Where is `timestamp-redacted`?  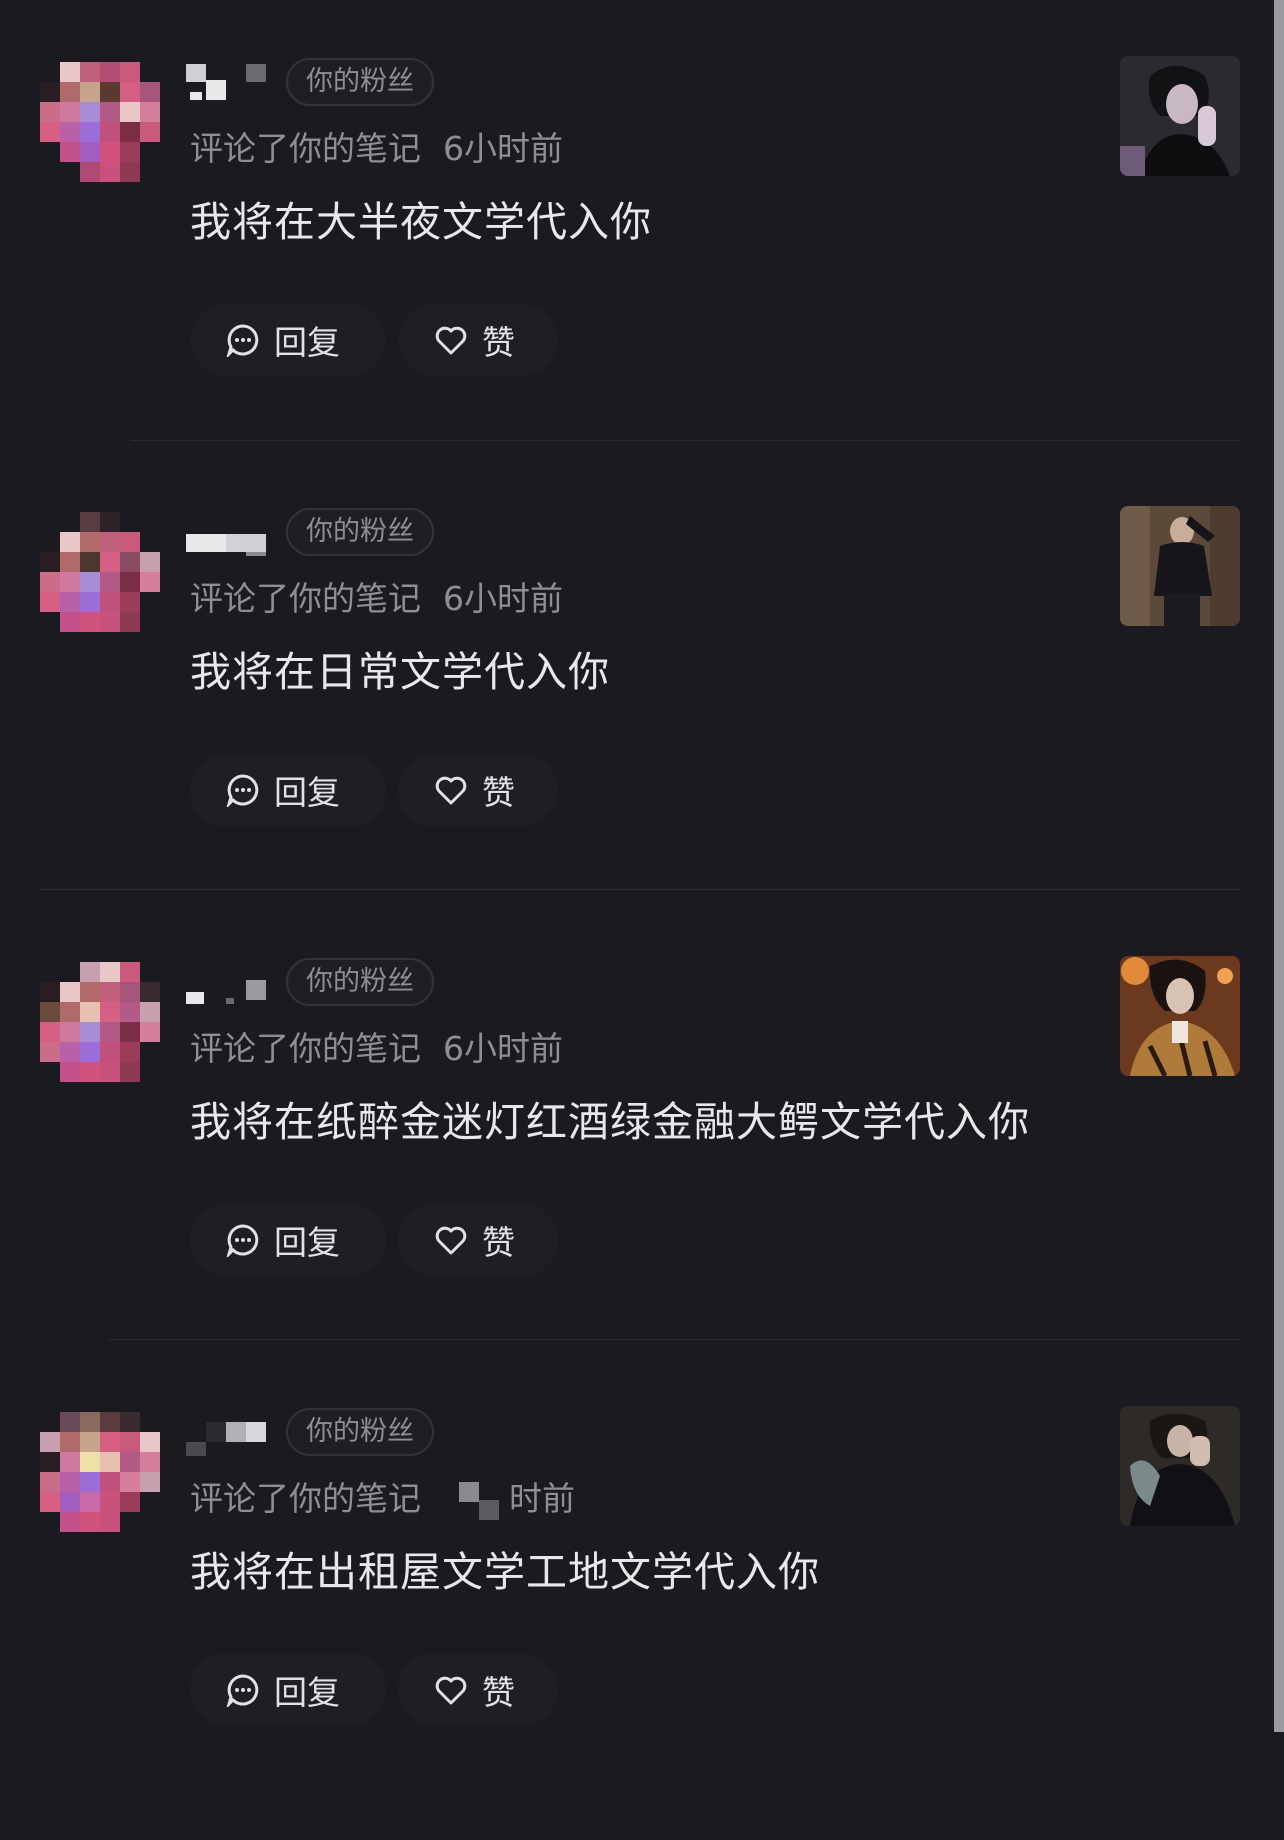 timestamp-redacted is located at coordinates (480, 1500).